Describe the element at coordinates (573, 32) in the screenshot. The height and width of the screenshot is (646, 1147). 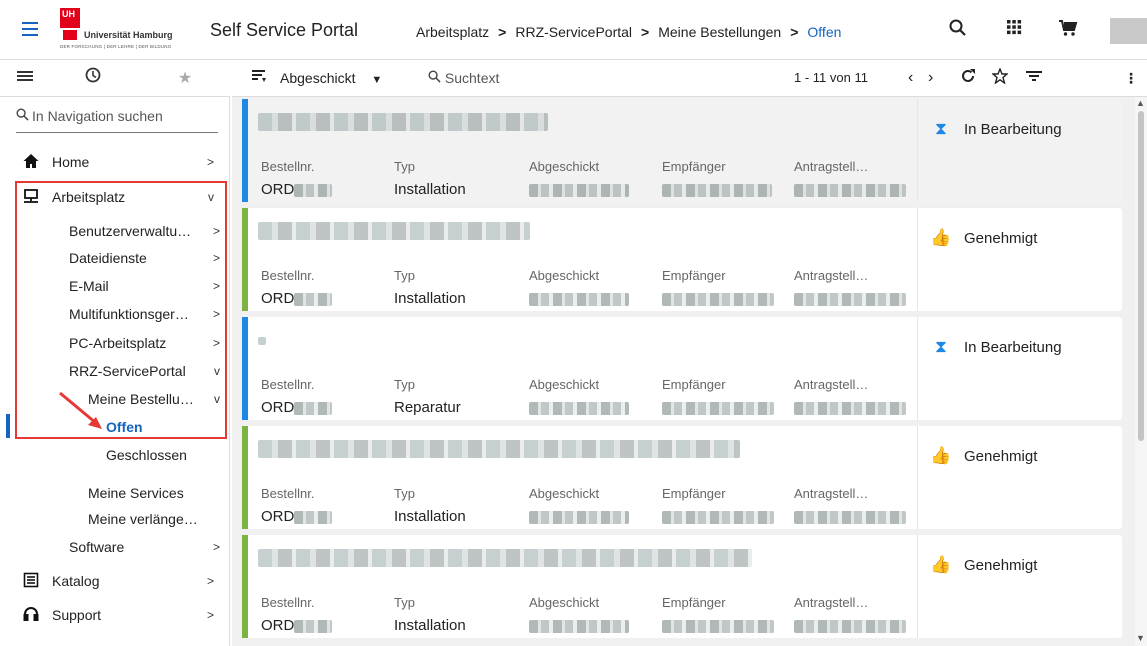
I see `breadcrumb-item-serviceportal: RRZ-ServicePortal` at that location.